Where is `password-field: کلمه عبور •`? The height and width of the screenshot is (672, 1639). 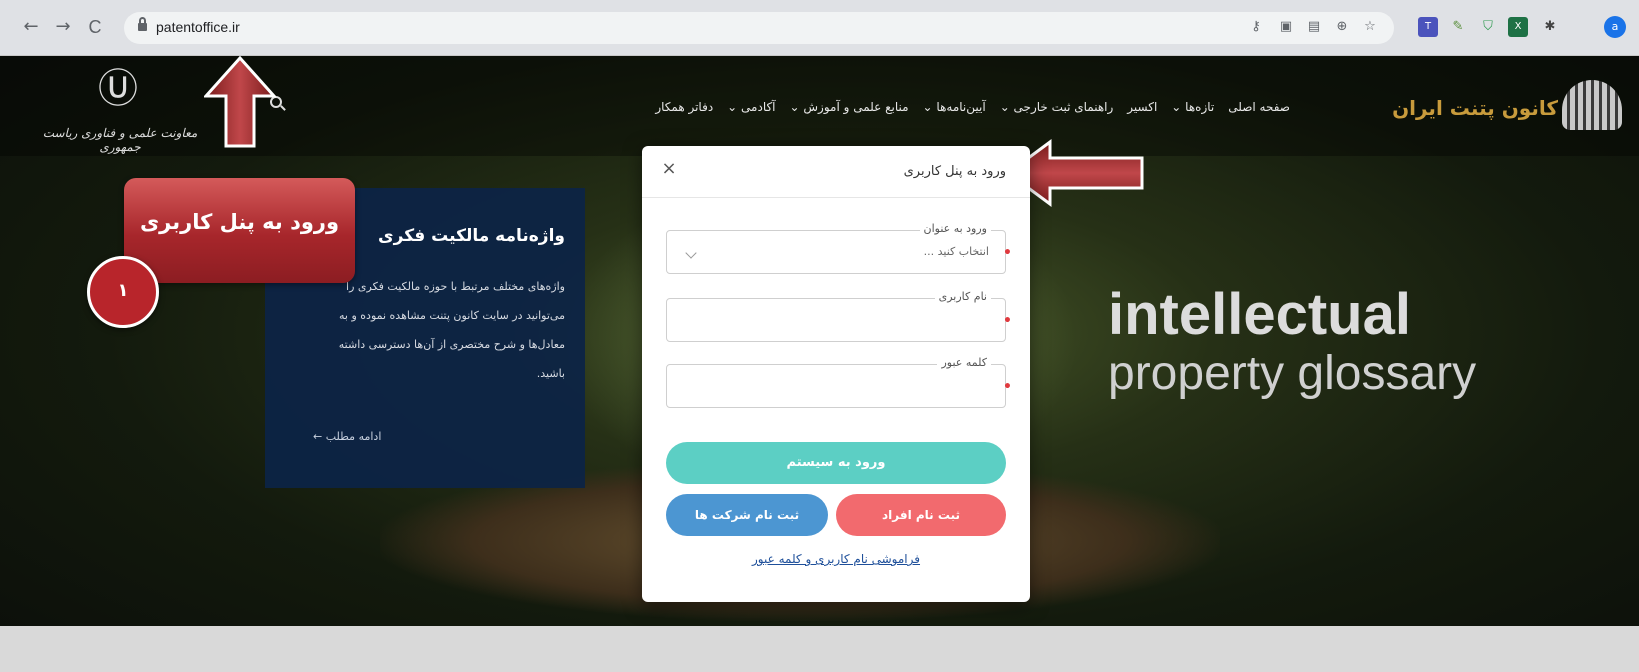 password-field: کلمه عبور • is located at coordinates (839, 382).